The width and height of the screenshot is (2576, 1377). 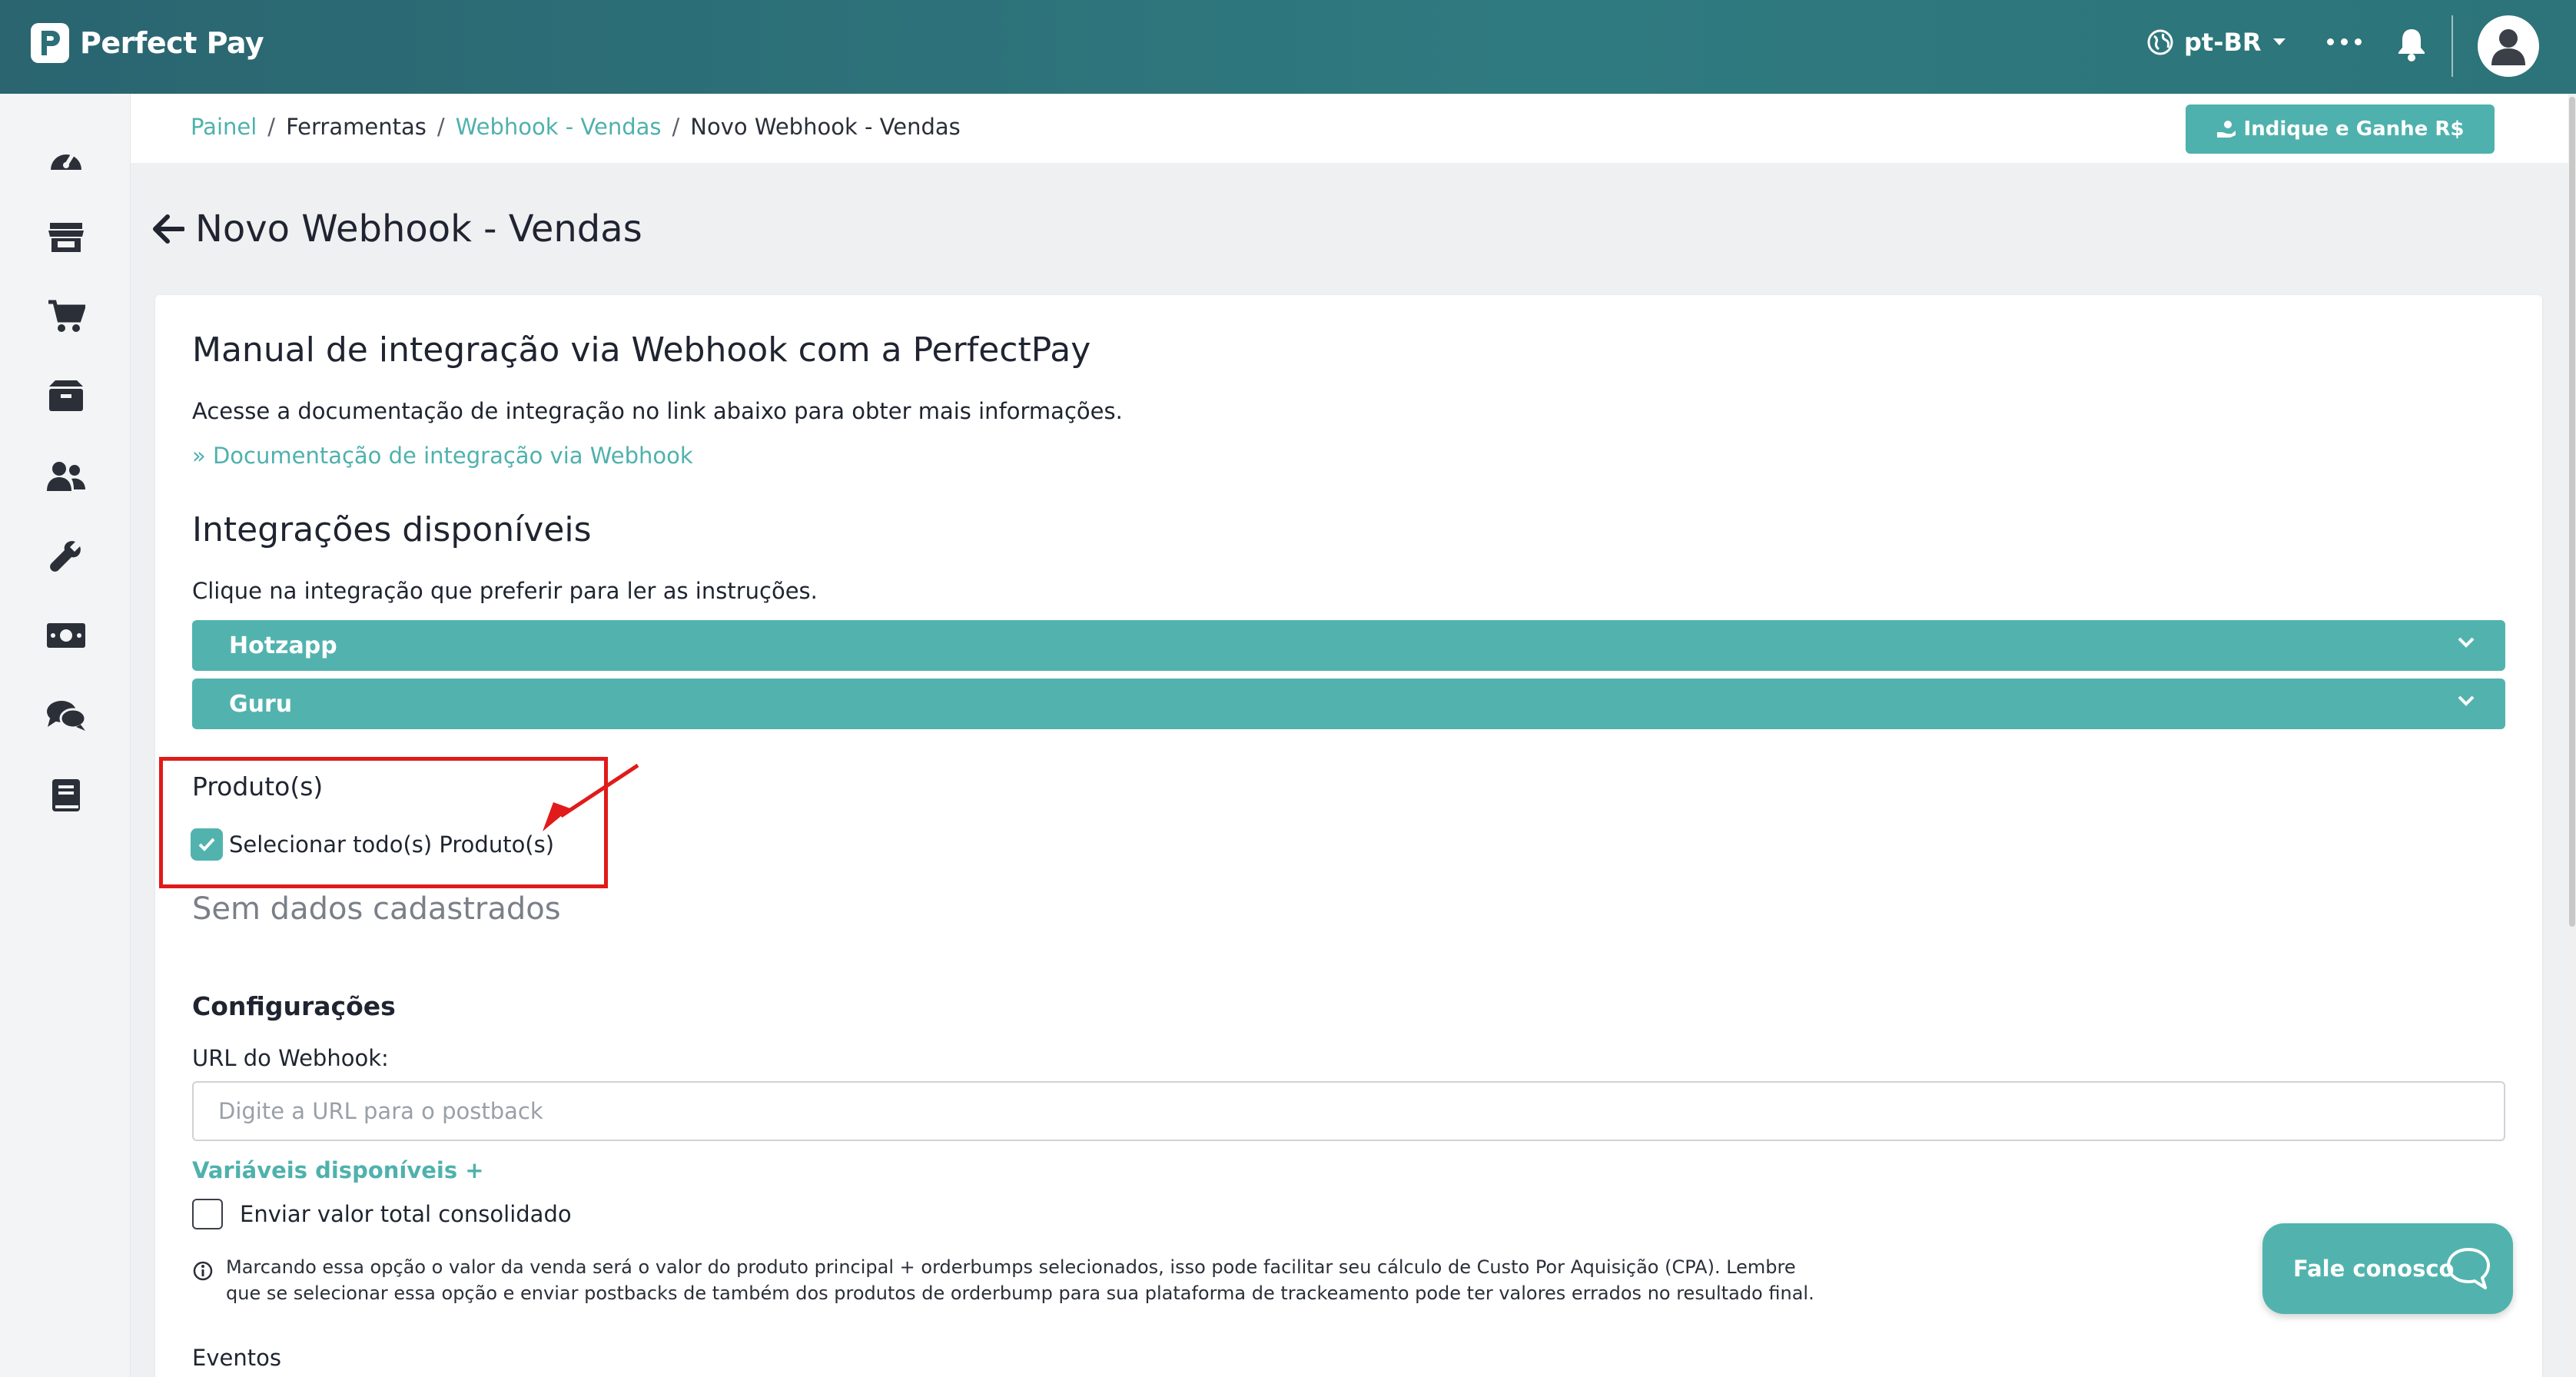 What do you see at coordinates (406, 1214) in the screenshot?
I see `consolidated-total-label: Enviar valor total consolidado` at bounding box center [406, 1214].